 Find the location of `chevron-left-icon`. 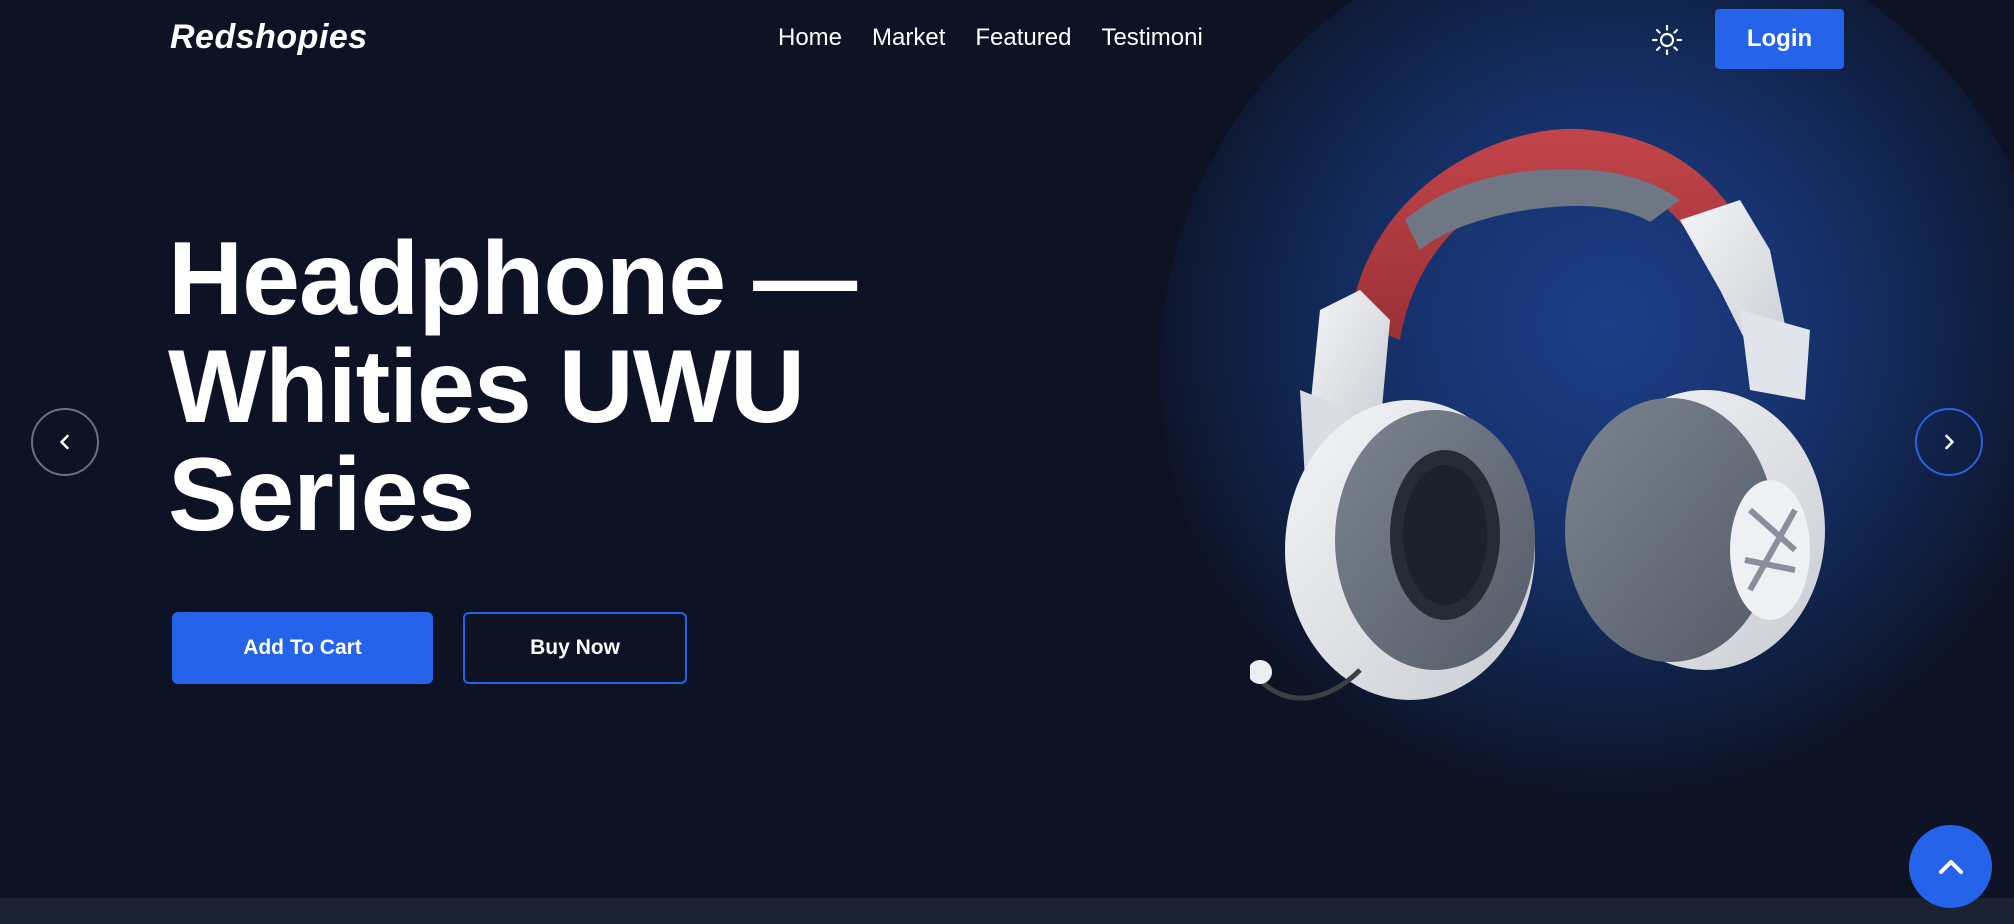

chevron-left-icon is located at coordinates (64, 442).